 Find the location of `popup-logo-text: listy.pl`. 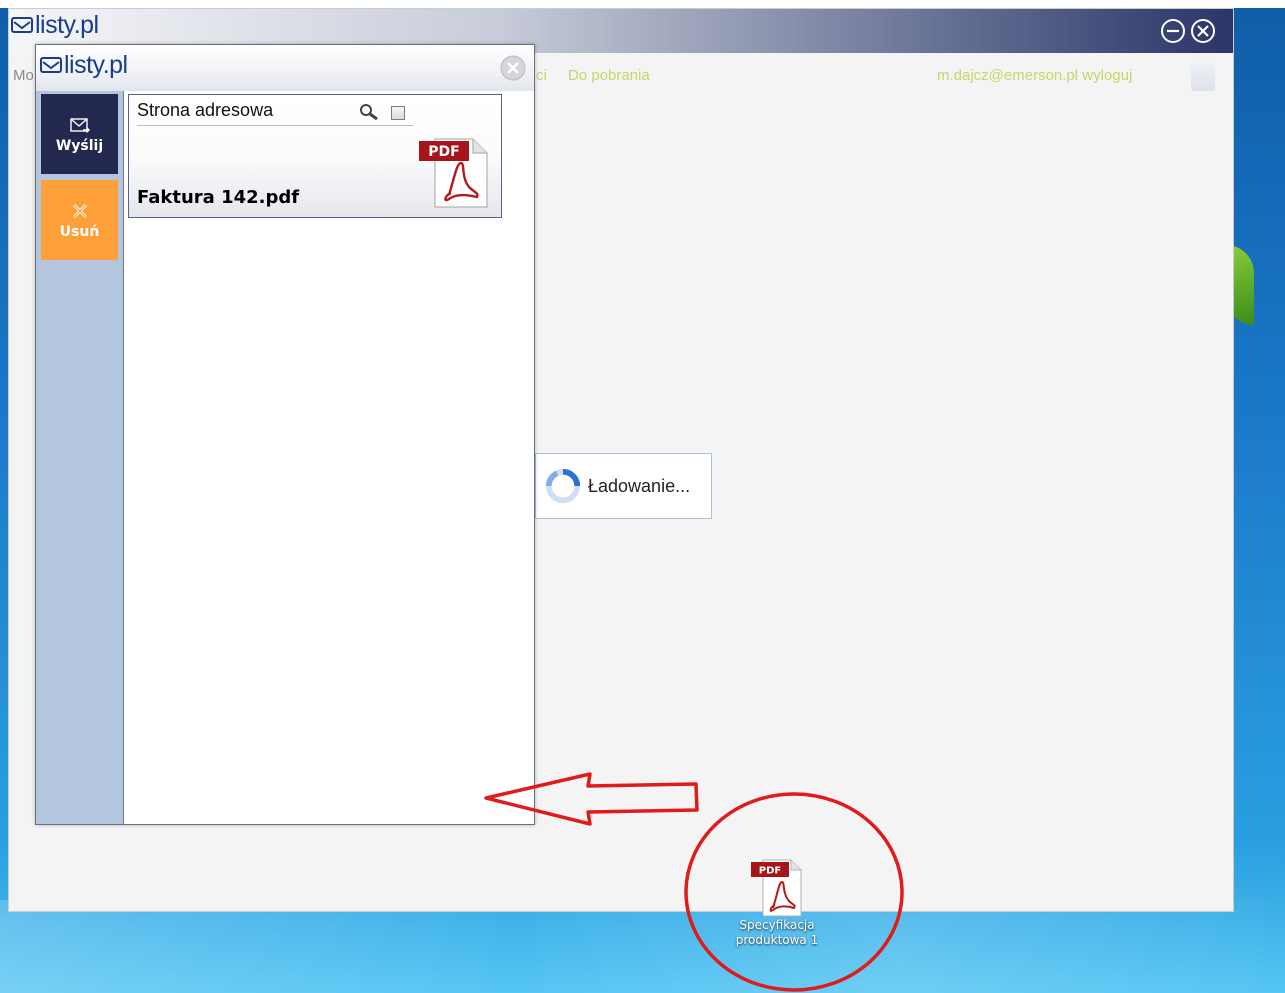

popup-logo-text: listy.pl is located at coordinates (96, 65).